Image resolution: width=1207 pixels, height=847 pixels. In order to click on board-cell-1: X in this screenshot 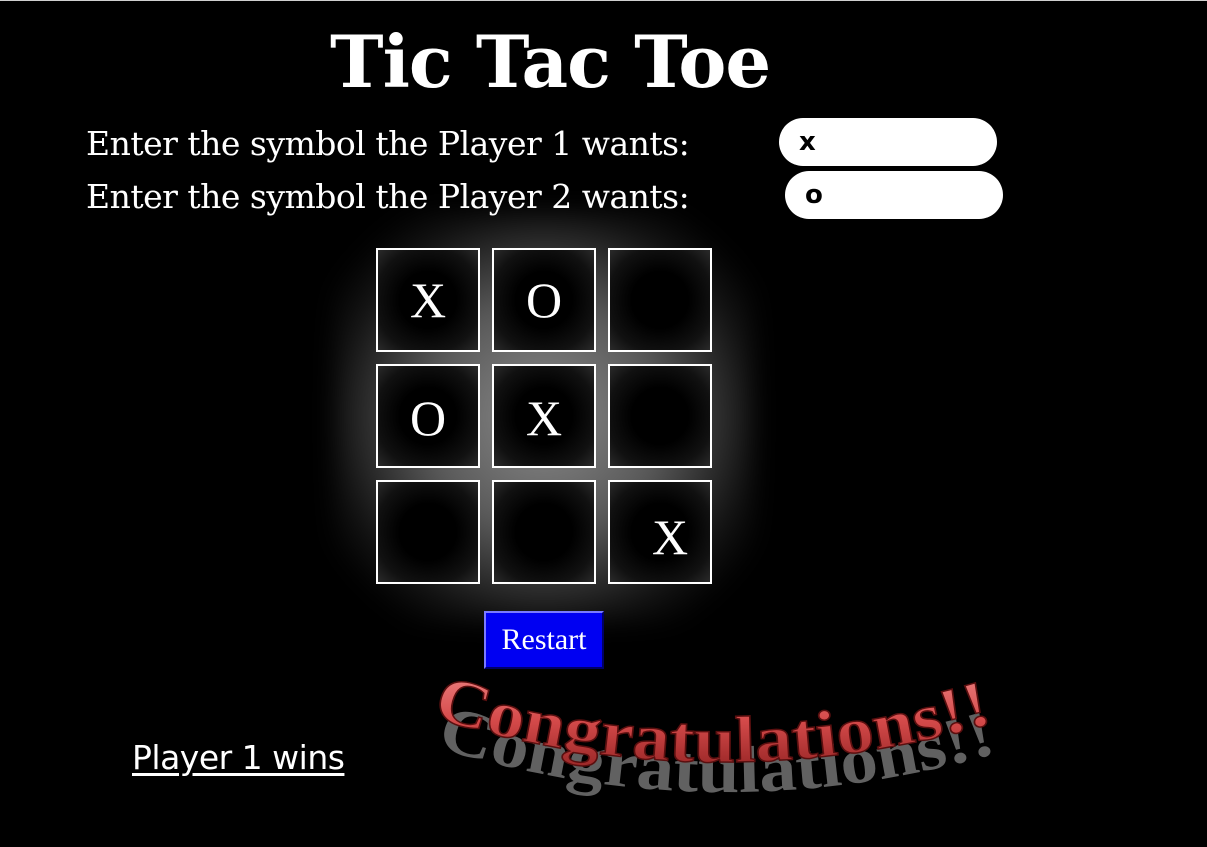, I will do `click(428, 300)`.